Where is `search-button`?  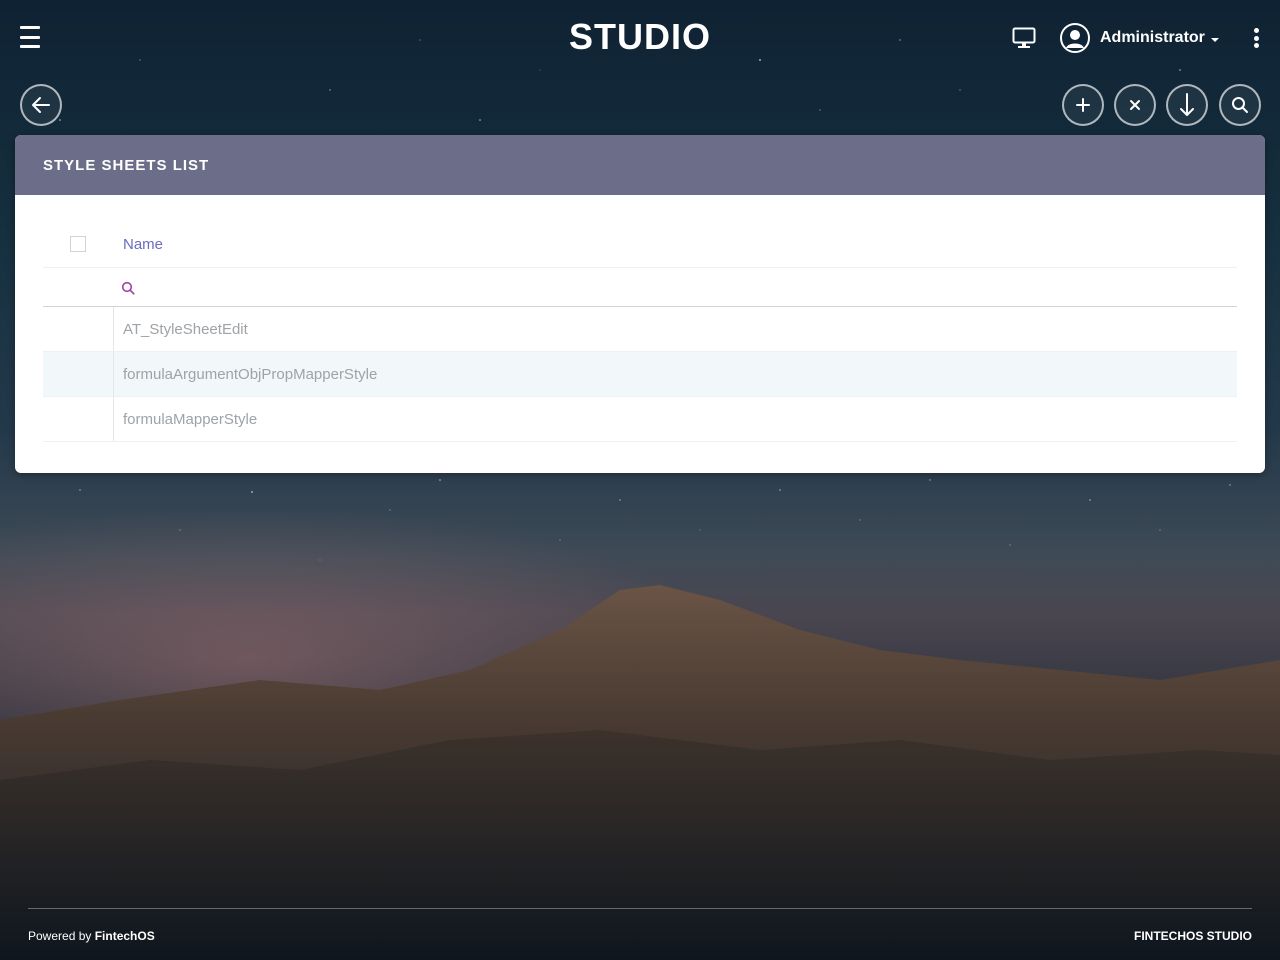 search-button is located at coordinates (1240, 105).